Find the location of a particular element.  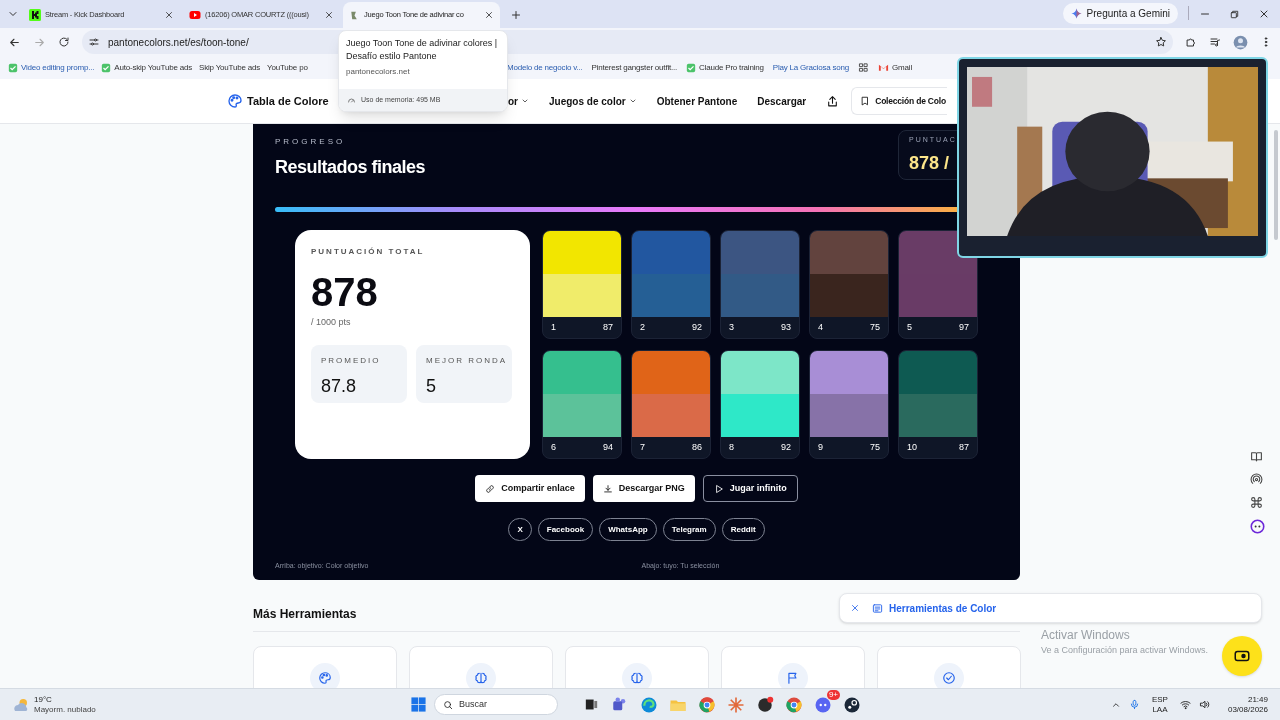

volume-icon is located at coordinates (1204, 704).